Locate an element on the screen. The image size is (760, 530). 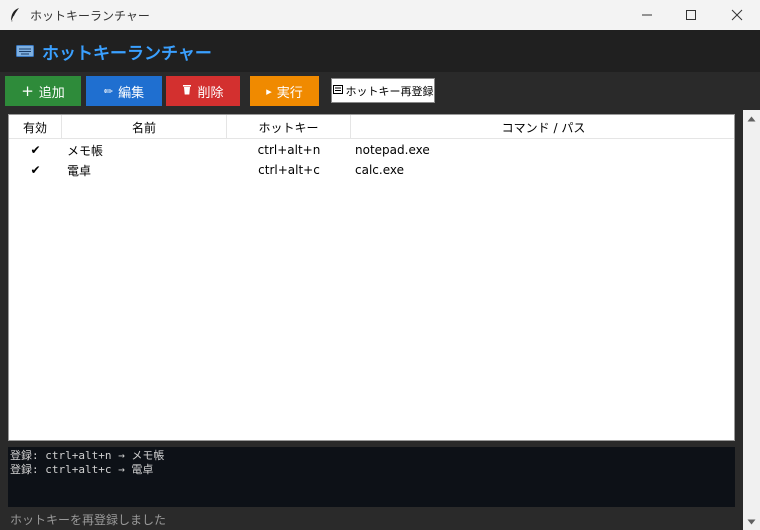
add-button: + 追加 is located at coordinates (43, 91).